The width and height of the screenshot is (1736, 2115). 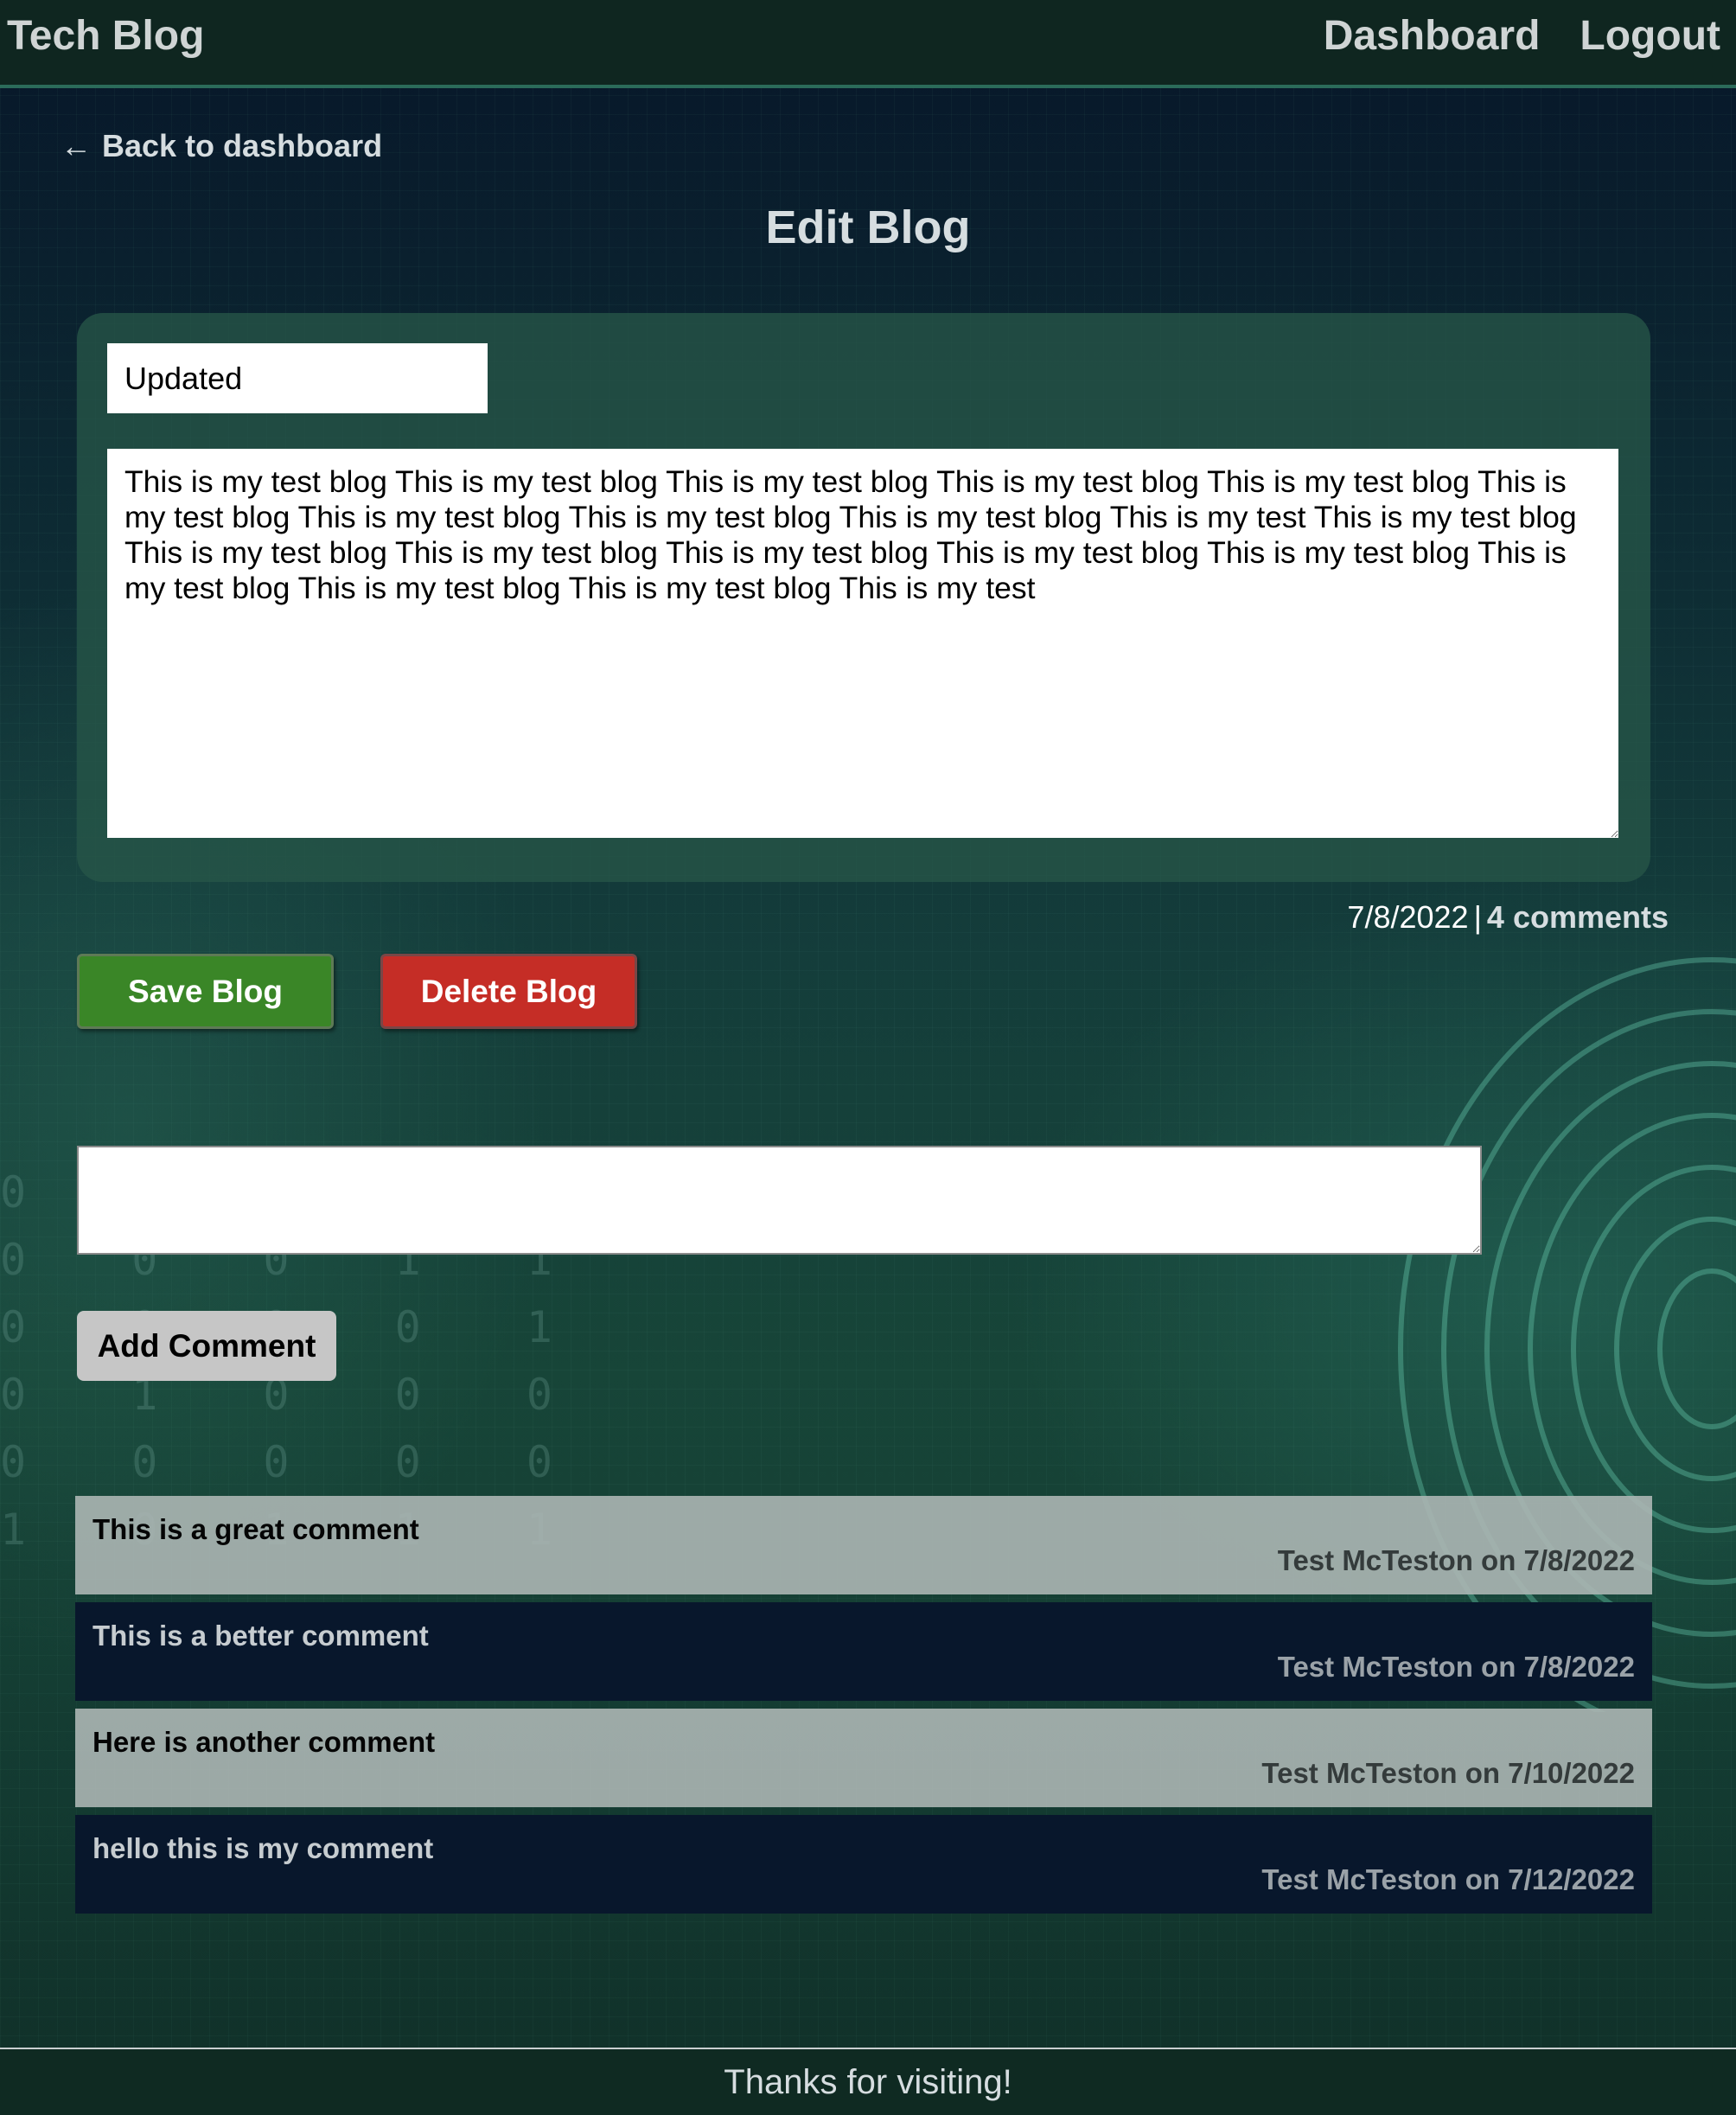 What do you see at coordinates (256, 1529) in the screenshot?
I see `comment-text: This is a great comment` at bounding box center [256, 1529].